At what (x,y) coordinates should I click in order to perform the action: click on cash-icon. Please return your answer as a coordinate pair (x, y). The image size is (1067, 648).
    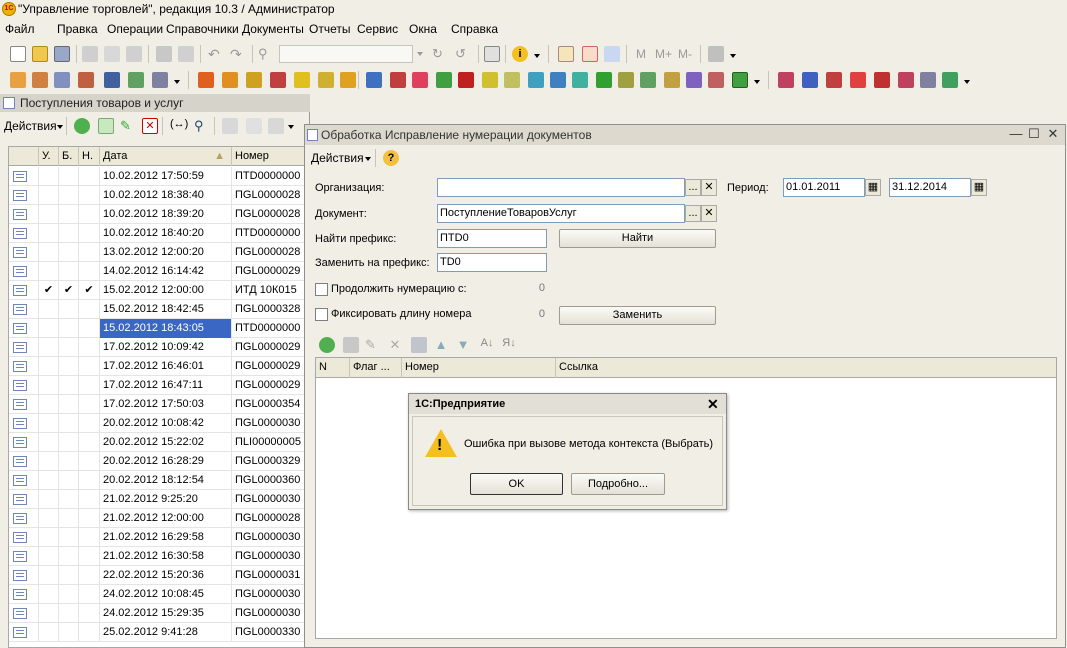
    Looking at the image, I should click on (40, 80).